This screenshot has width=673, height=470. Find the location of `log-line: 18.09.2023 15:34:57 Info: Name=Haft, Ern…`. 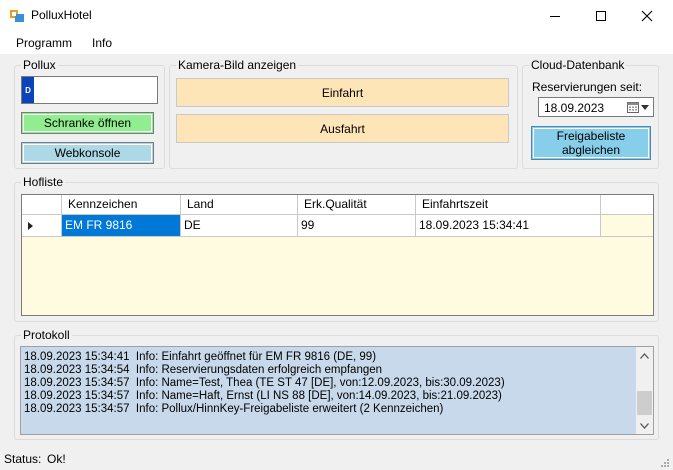

log-line: 18.09.2023 15:34:57 Info: Name=Haft, Ern… is located at coordinates (263, 396).